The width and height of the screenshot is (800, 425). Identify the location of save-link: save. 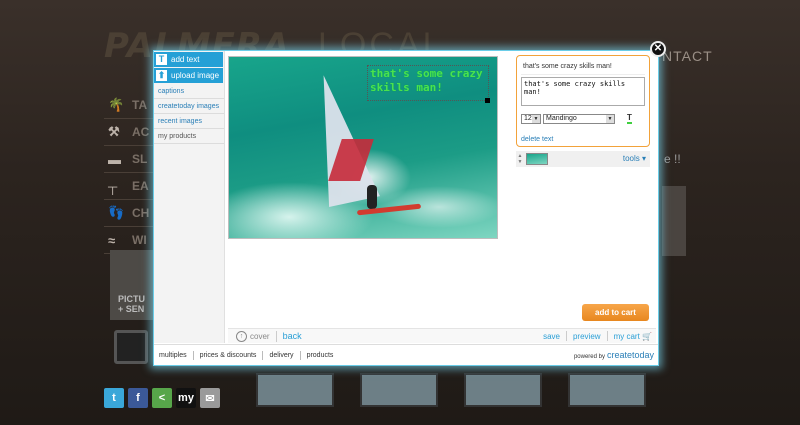
(551, 336).